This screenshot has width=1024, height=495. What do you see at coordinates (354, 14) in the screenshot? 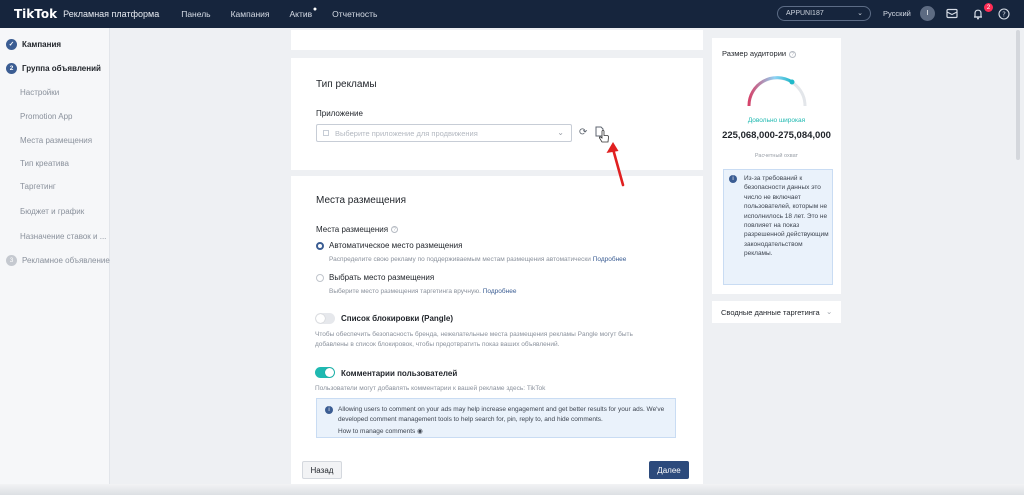
I see `nav-reports: Отчетность` at bounding box center [354, 14].